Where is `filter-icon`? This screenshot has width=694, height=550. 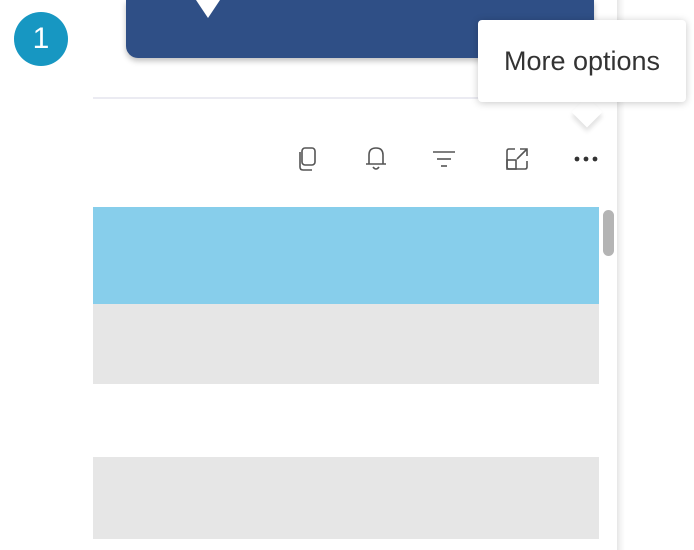 filter-icon is located at coordinates (444, 159).